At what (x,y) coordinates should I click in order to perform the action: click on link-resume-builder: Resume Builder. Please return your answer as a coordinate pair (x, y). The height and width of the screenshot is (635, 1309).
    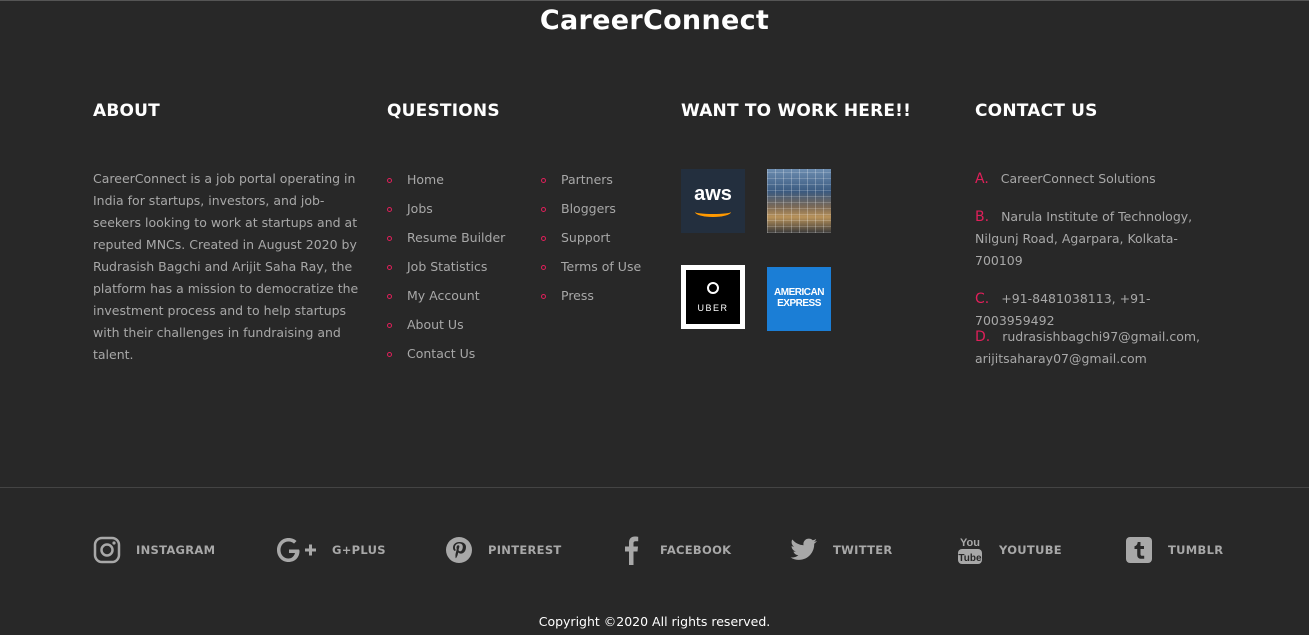
    Looking at the image, I should click on (446, 242).